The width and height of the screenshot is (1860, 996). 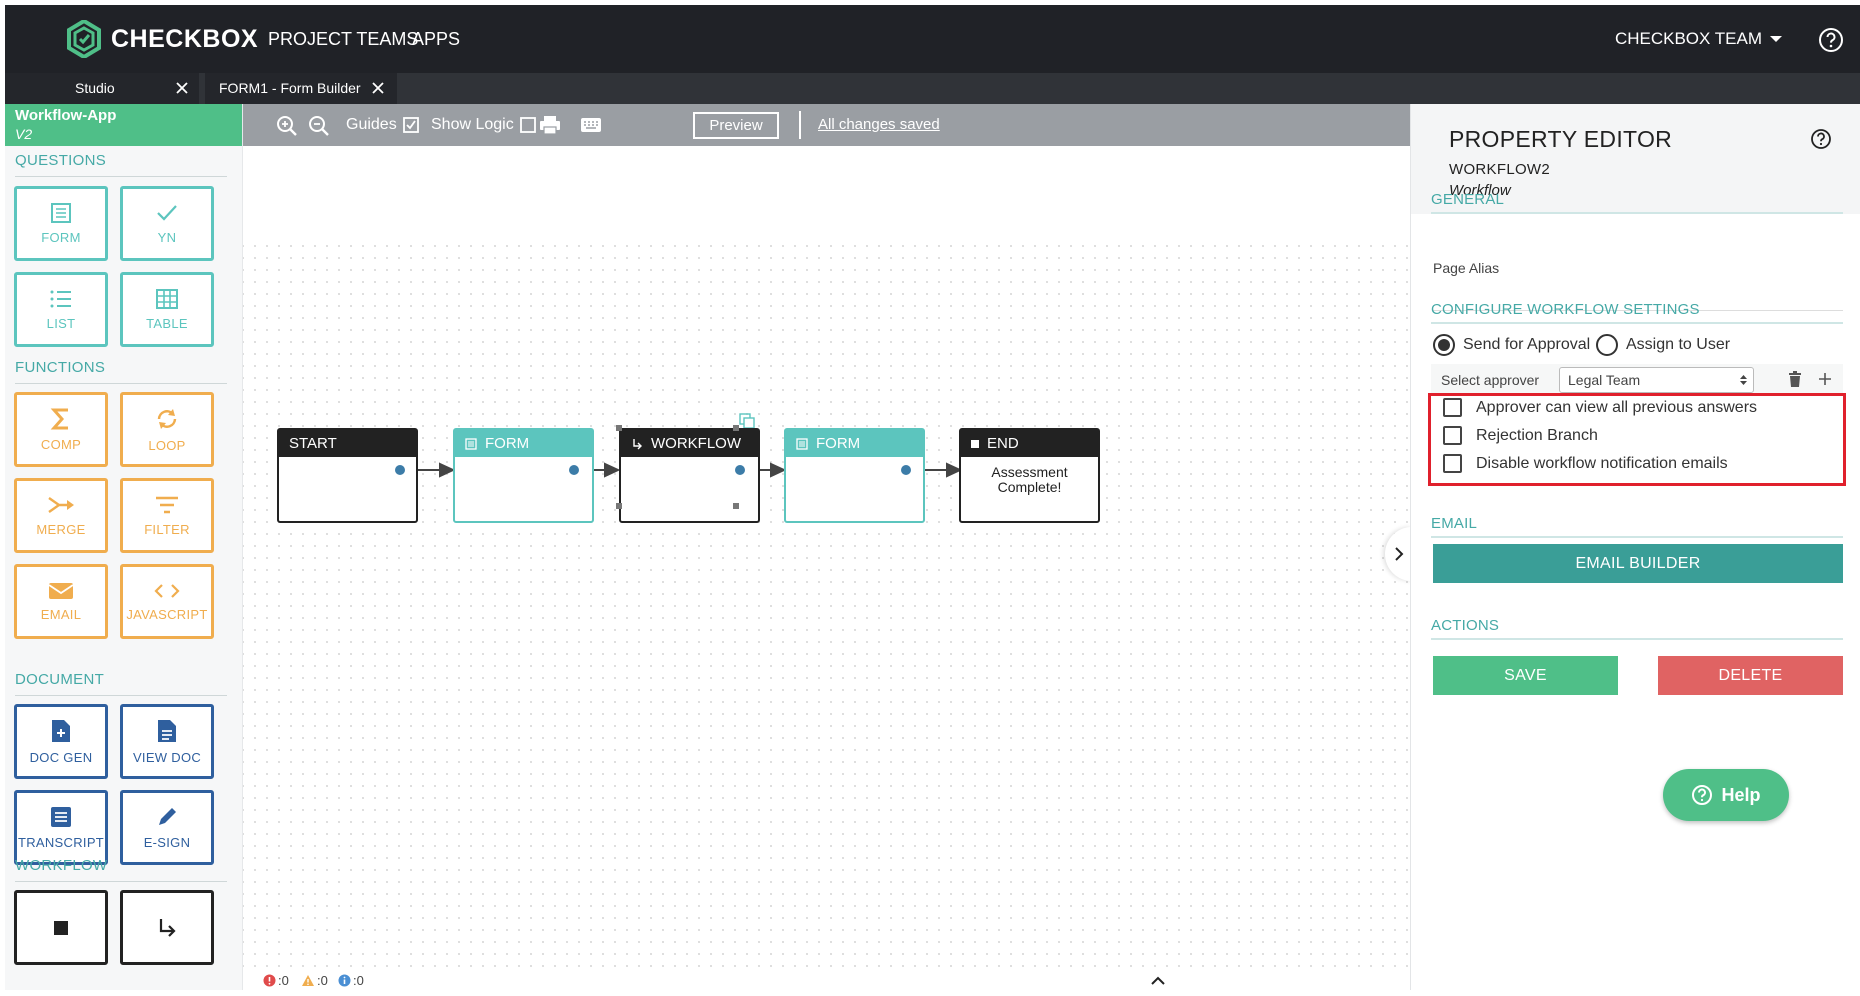 What do you see at coordinates (162, 39) in the screenshot?
I see `brand-logo: CHECKBOX` at bounding box center [162, 39].